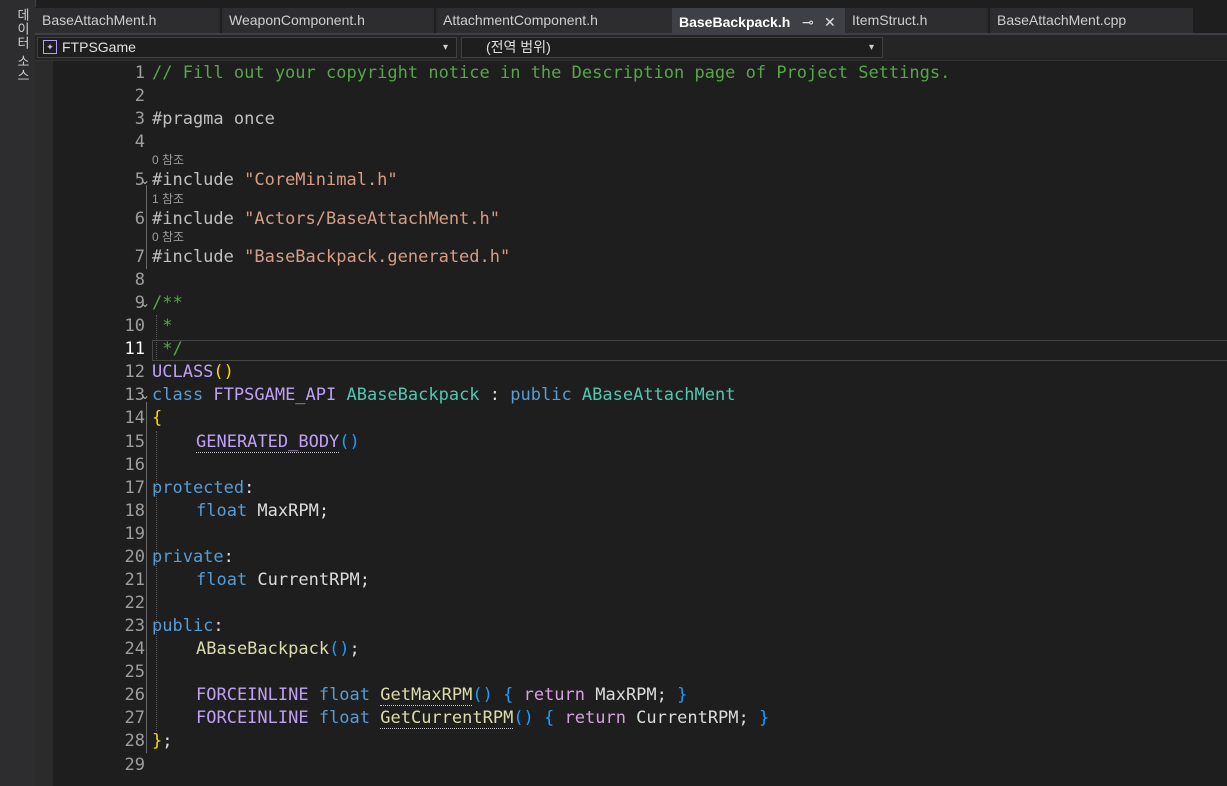 This screenshot has width=1227, height=786. I want to click on code-line-24: ABaseBackpack();, so click(278, 649).